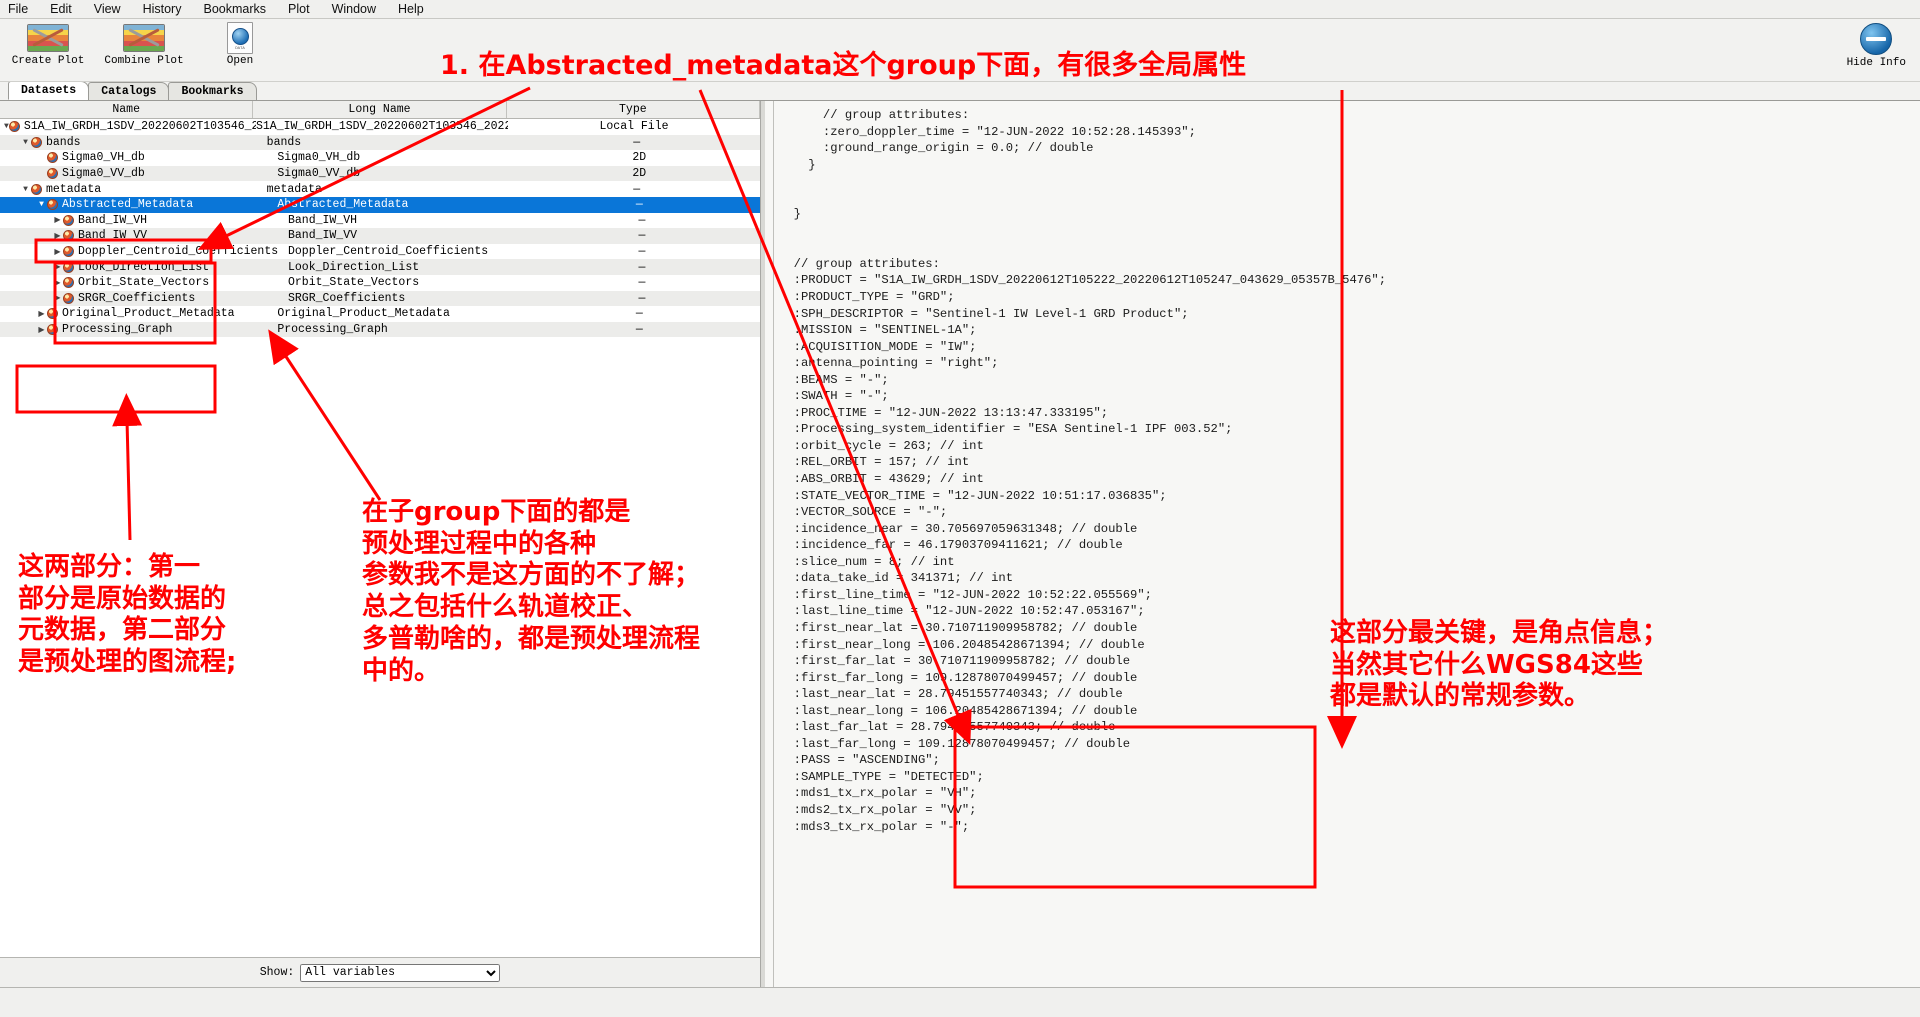 Image resolution: width=1920 pixels, height=1017 pixels. What do you see at coordinates (639, 174) in the screenshot?
I see `tree-node-type-cell: 2D` at bounding box center [639, 174].